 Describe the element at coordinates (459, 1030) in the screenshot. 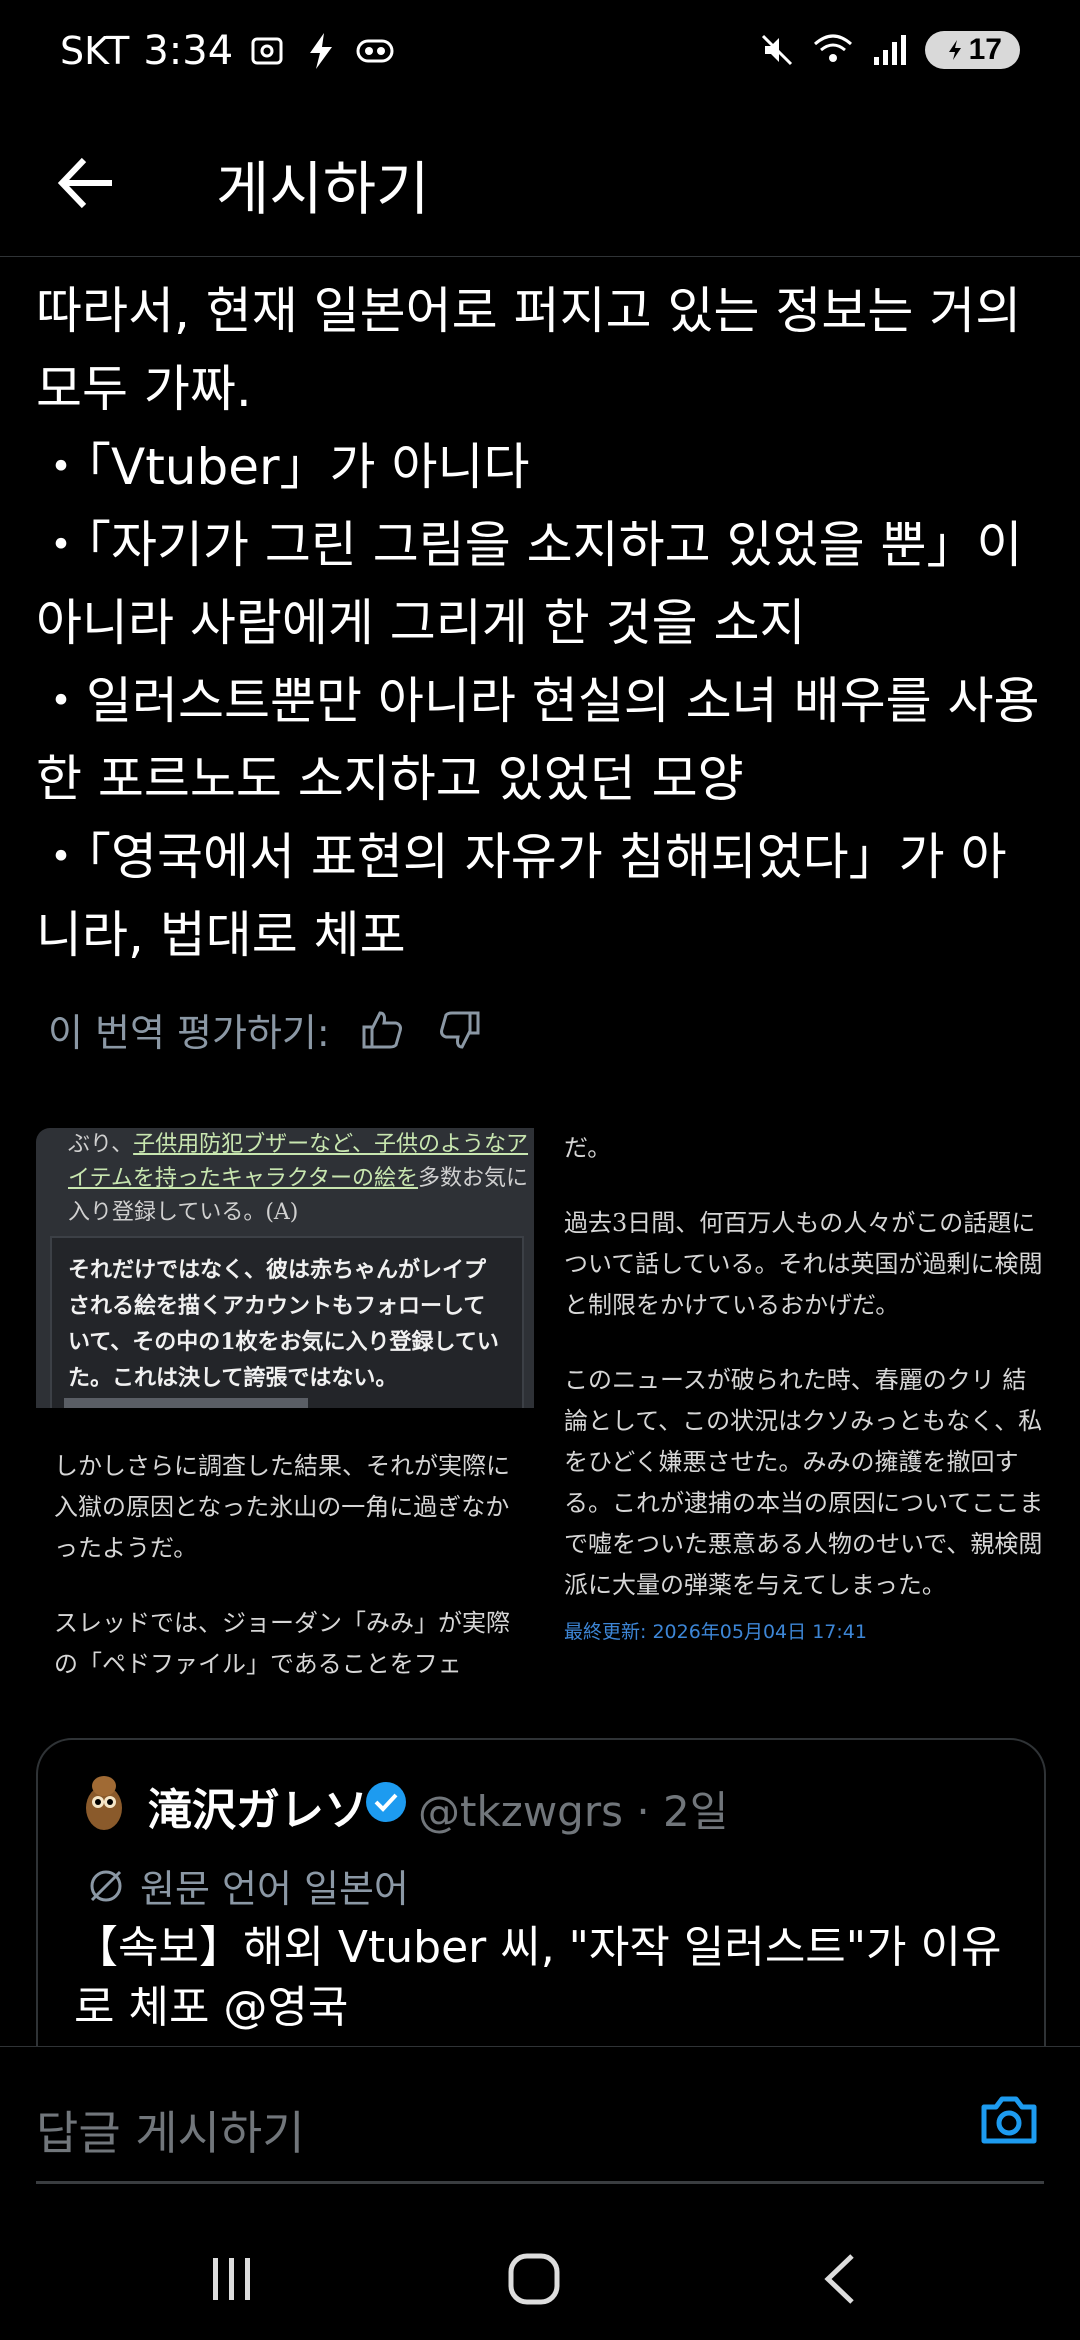

I see `thumbs-down-icon` at that location.